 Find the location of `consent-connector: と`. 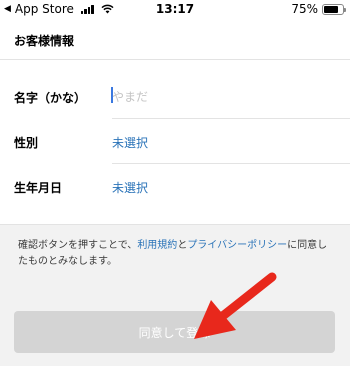

consent-connector: と is located at coordinates (182, 245).